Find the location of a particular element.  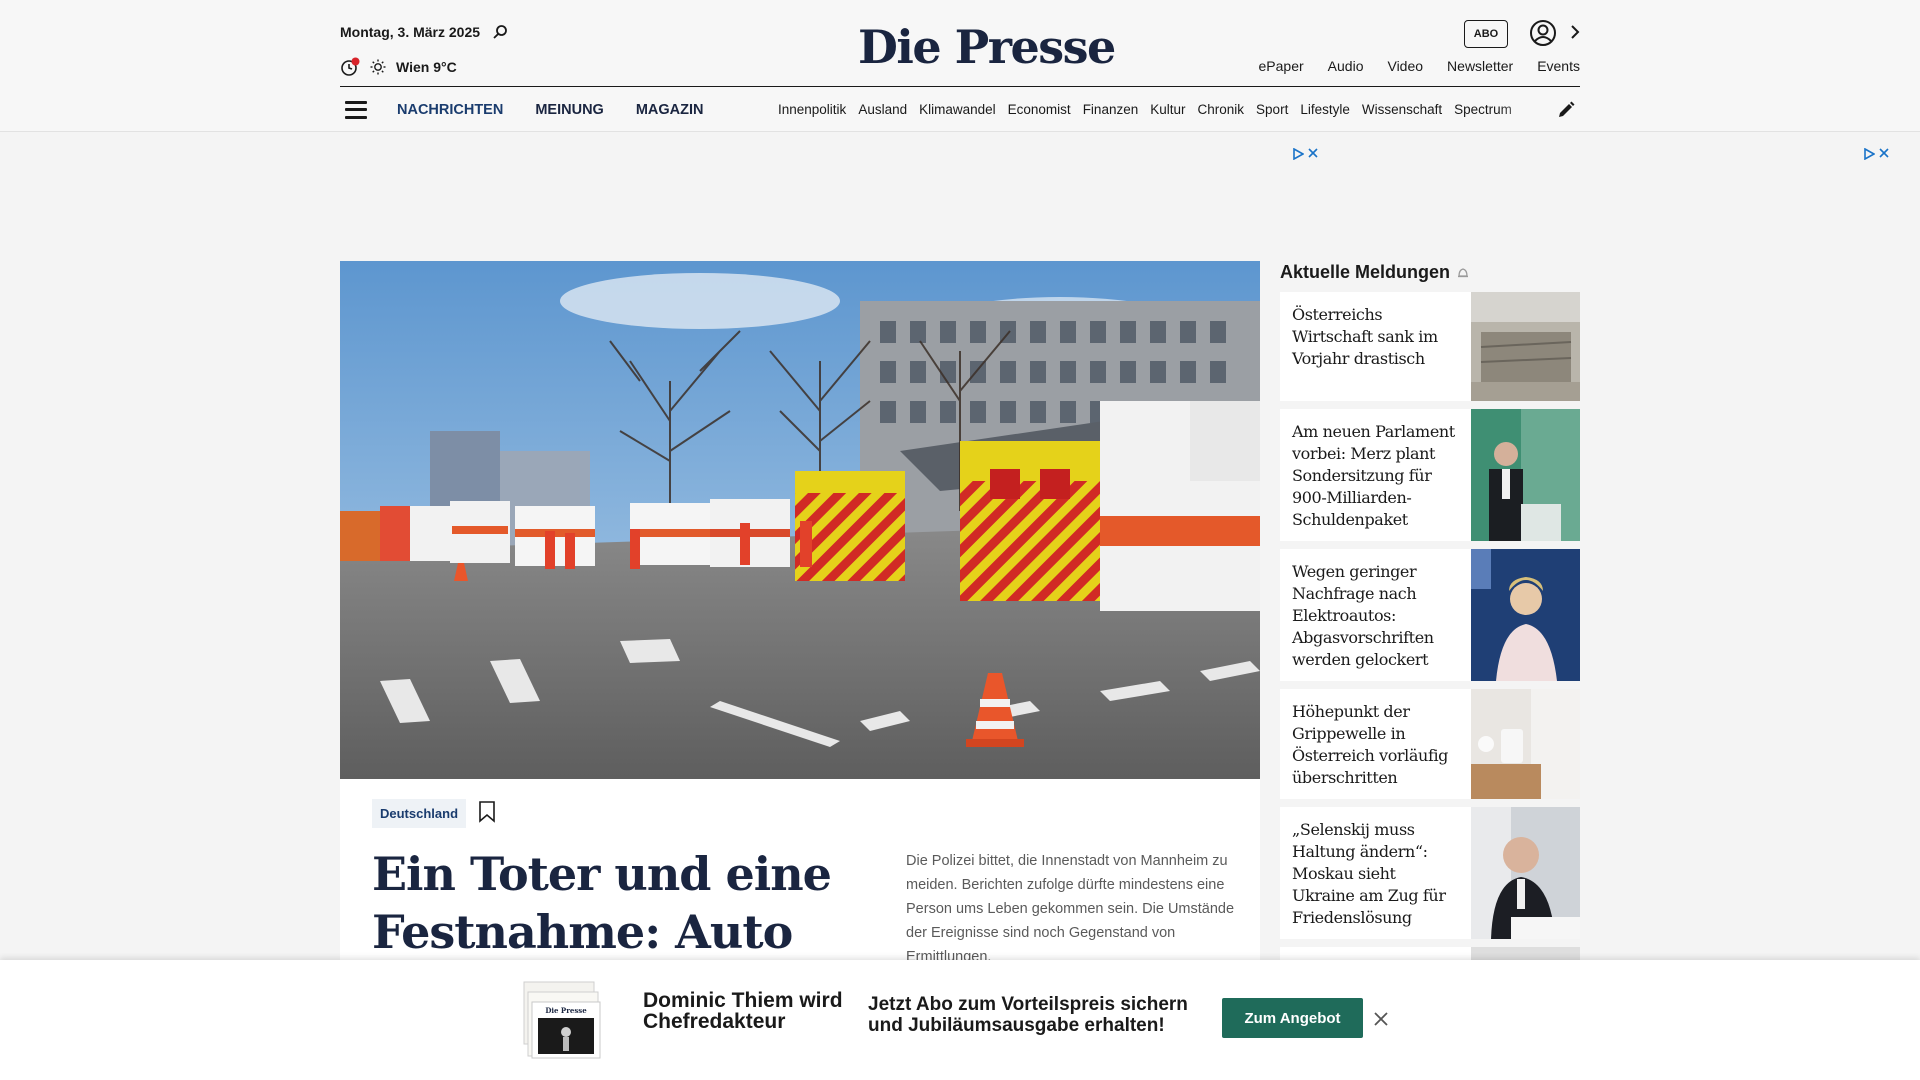

nav-item-meinung: MEINUNG is located at coordinates (569, 110).